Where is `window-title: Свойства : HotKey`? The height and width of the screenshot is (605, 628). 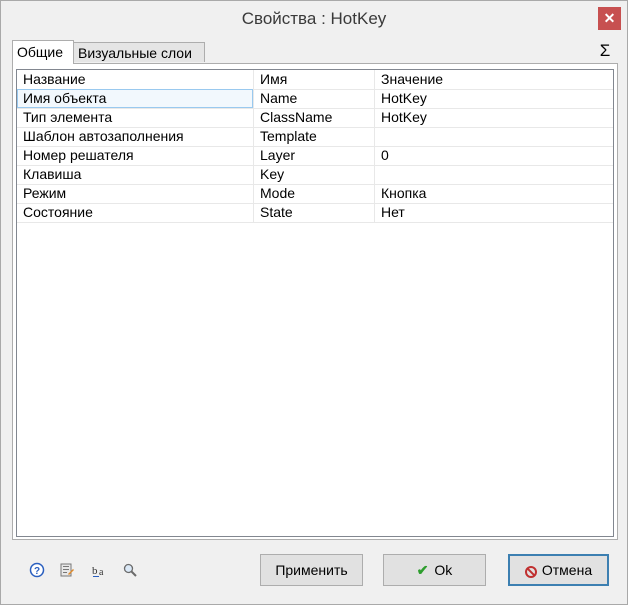 window-title: Свойства : HotKey is located at coordinates (314, 18).